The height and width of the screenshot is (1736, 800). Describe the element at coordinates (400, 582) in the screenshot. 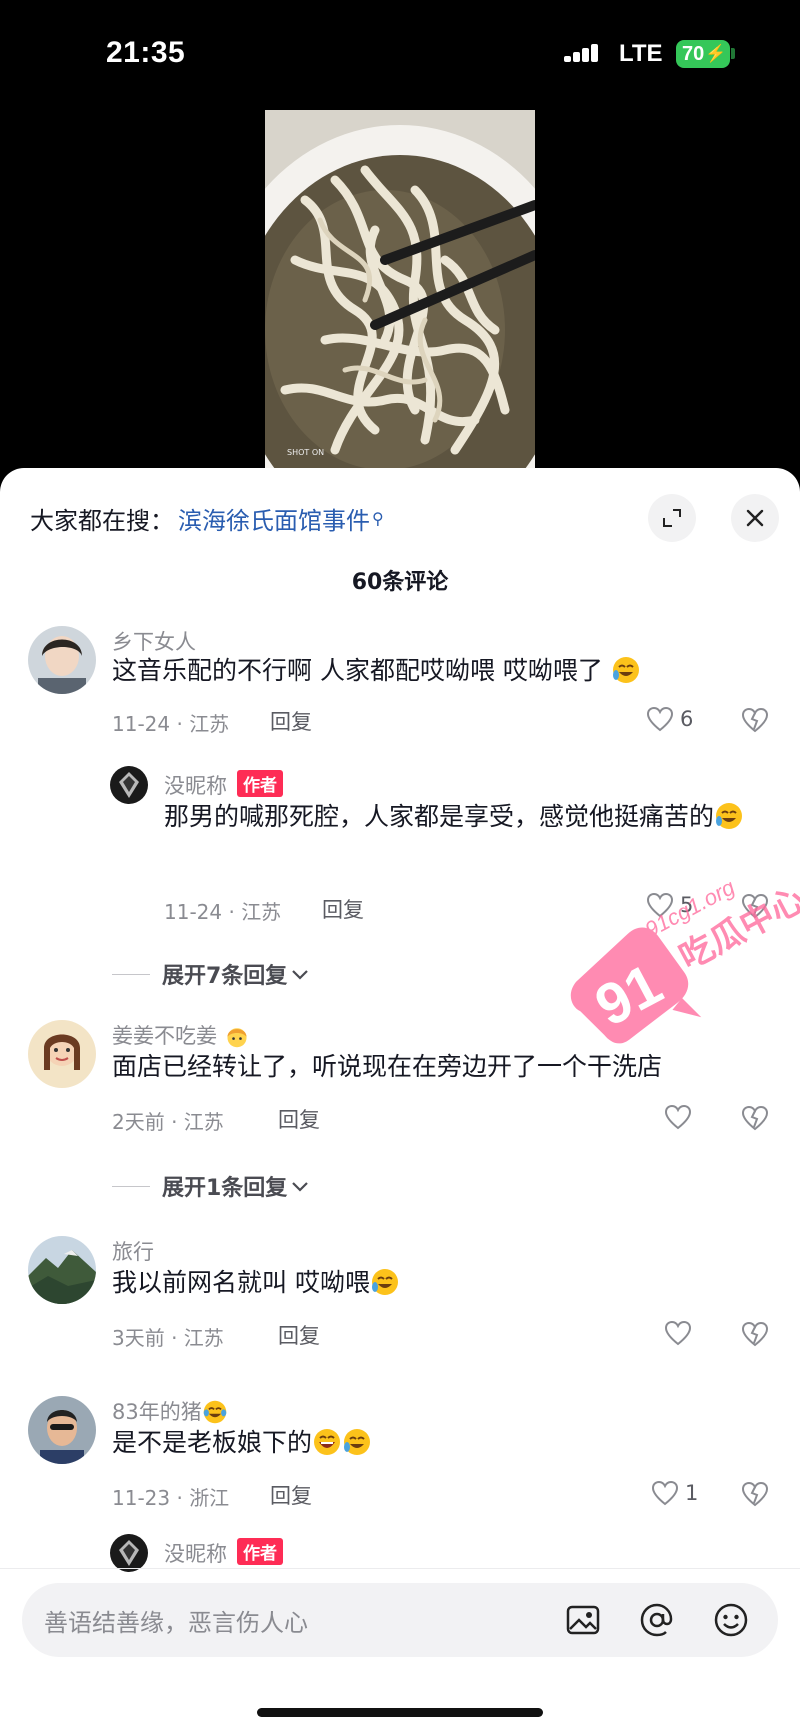

I see `comment-count: 60条评论` at that location.